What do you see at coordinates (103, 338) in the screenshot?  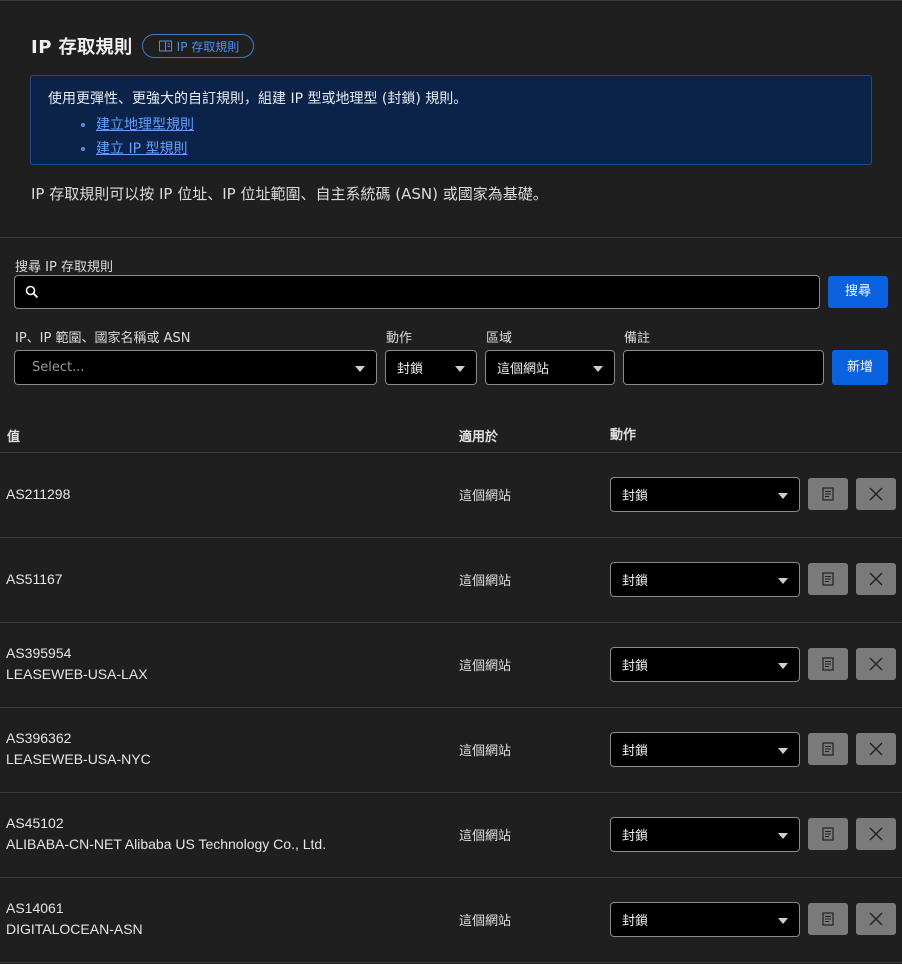 I see `value-label: IP、IP 範圍、國家名稱或 ASN` at bounding box center [103, 338].